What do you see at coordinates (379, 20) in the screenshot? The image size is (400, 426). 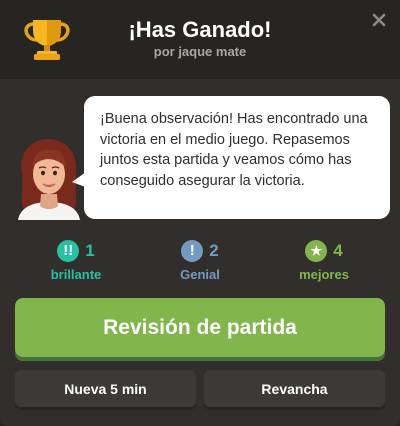 I see `close-icon` at bounding box center [379, 20].